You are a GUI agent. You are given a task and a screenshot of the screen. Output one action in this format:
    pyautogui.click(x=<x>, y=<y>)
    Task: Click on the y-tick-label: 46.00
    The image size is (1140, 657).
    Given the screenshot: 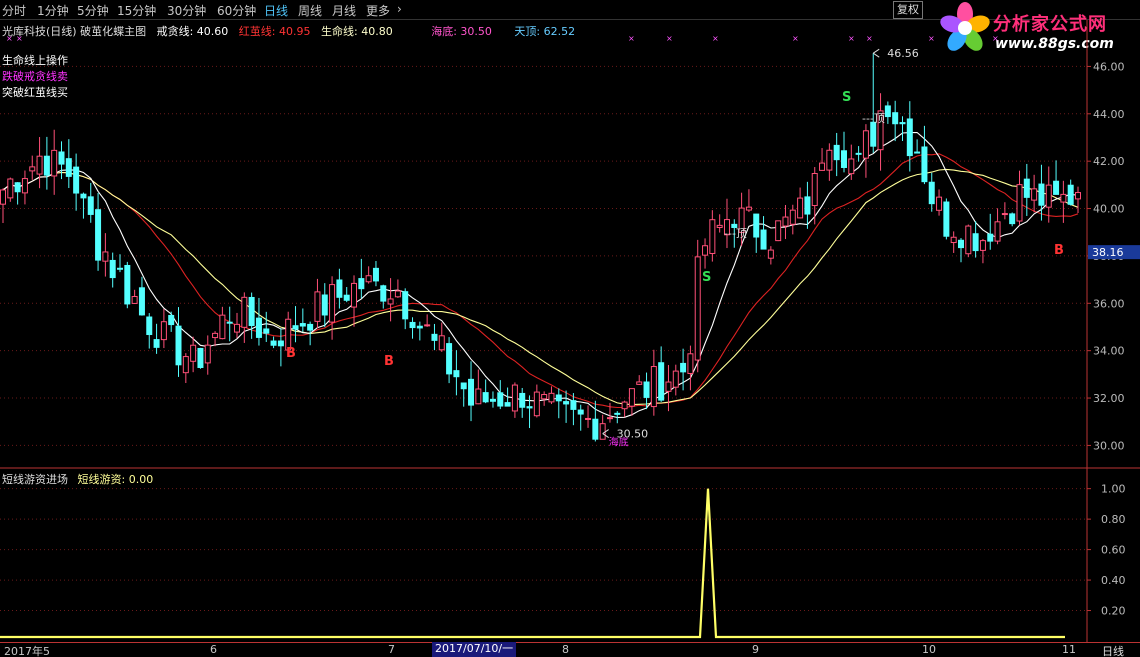 What is the action you would take?
    pyautogui.click(x=1109, y=66)
    